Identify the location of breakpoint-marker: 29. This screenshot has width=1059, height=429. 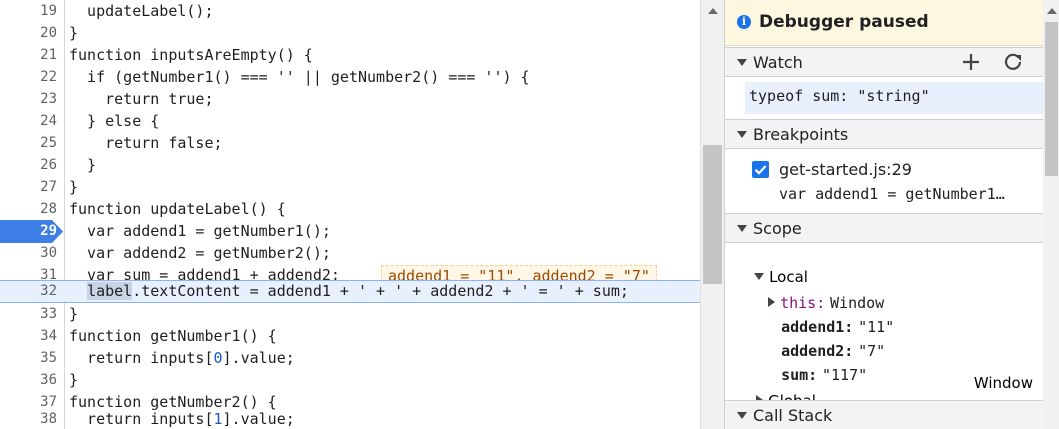
(32, 231).